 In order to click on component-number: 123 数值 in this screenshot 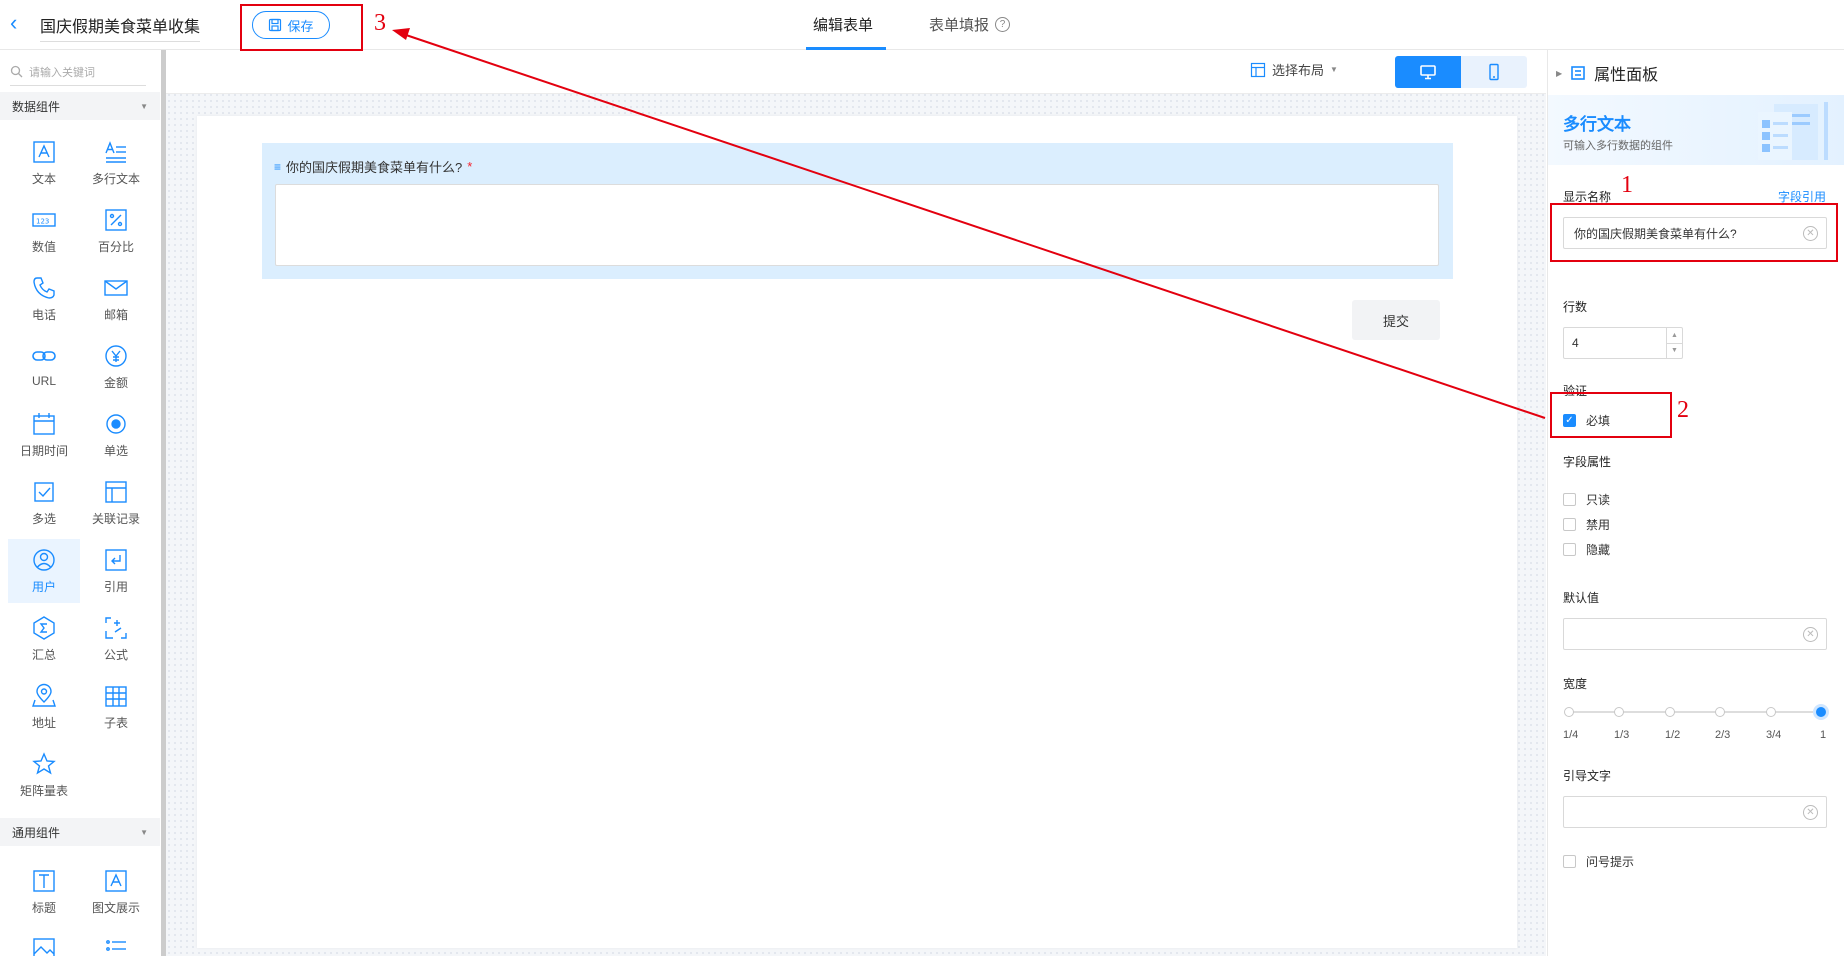, I will do `click(44, 231)`.